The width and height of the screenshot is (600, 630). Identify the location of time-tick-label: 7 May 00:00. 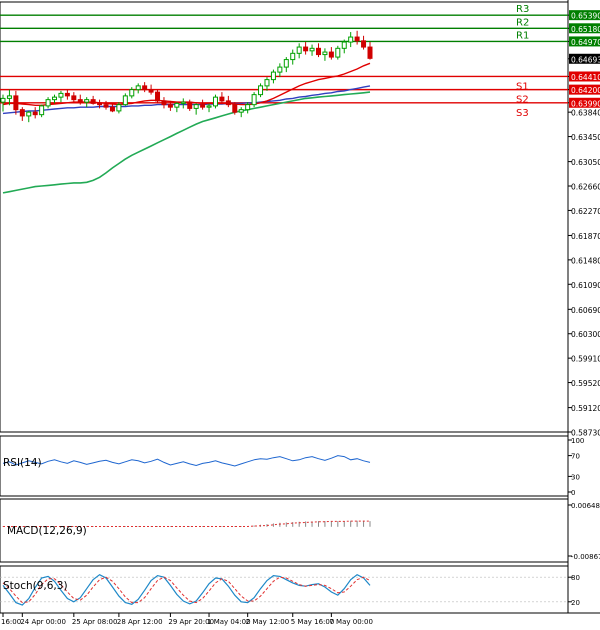
(351, 622).